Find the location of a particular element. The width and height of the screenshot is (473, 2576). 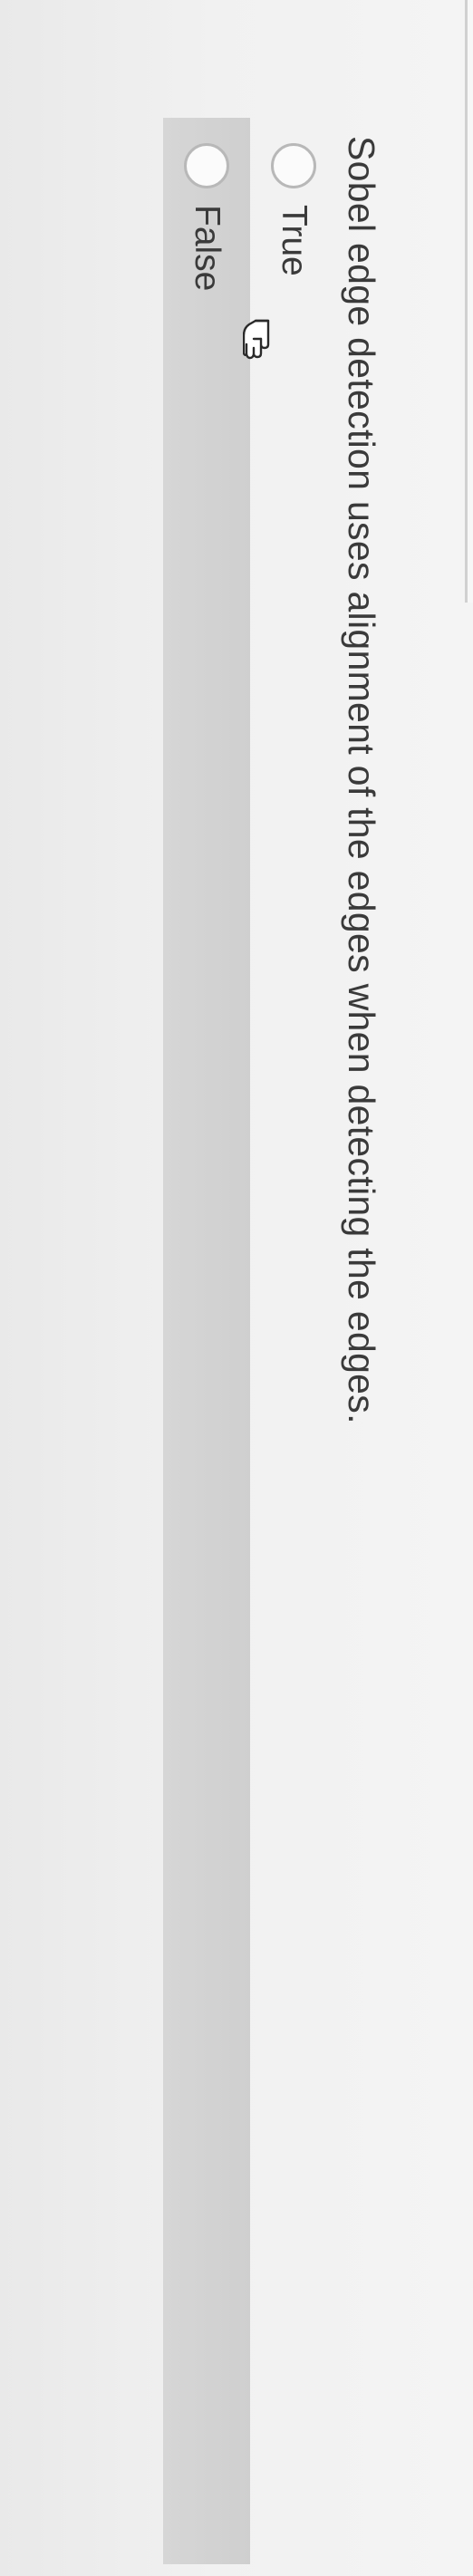

top-divider is located at coordinates (469, 301).